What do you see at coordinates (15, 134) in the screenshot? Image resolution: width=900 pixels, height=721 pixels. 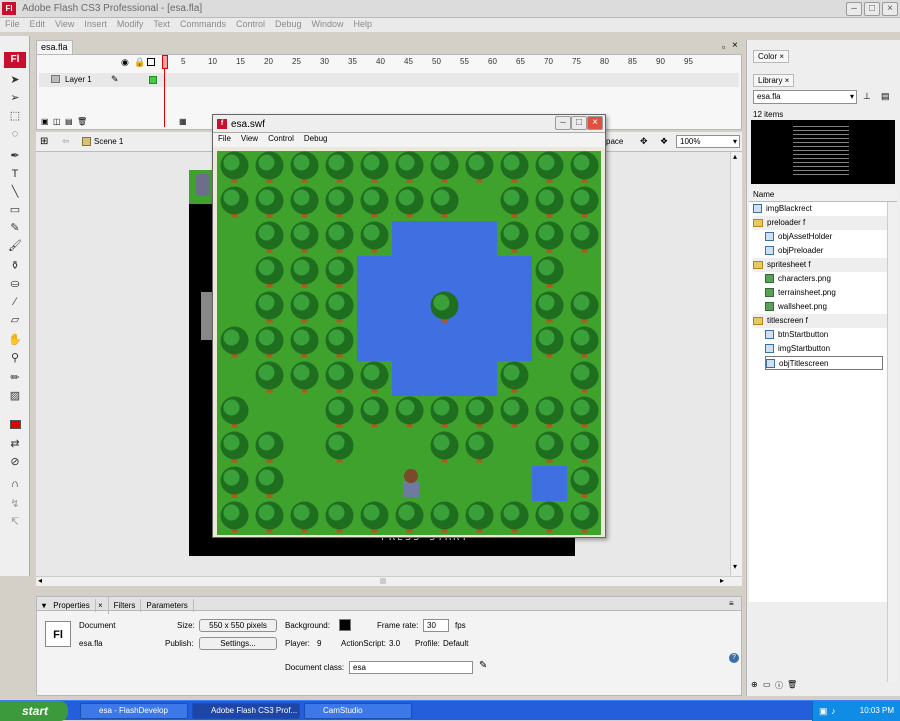 I see `lasso-tool-icon: ◌` at bounding box center [15, 134].